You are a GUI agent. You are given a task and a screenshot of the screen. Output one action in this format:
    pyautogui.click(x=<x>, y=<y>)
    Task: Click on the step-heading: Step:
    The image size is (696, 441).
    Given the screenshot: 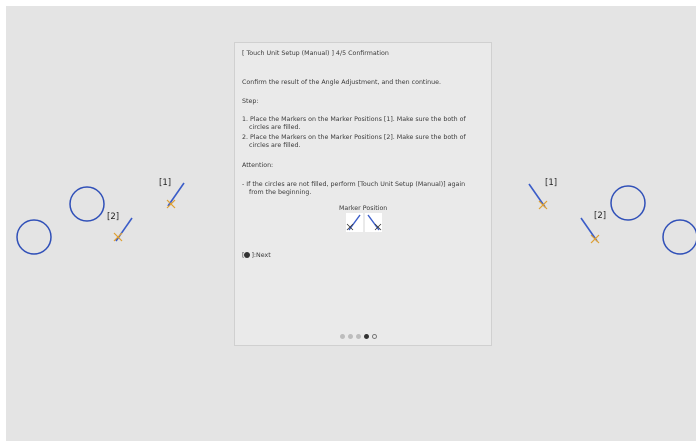 What is the action you would take?
    pyautogui.click(x=250, y=101)
    